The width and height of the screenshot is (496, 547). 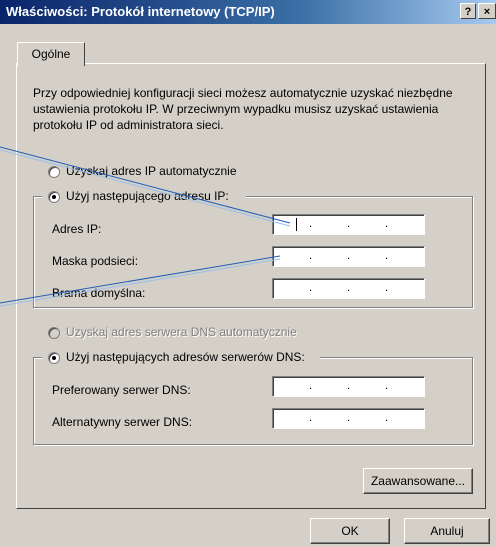 I want to click on ip-address-field: . . ., so click(x=348, y=224).